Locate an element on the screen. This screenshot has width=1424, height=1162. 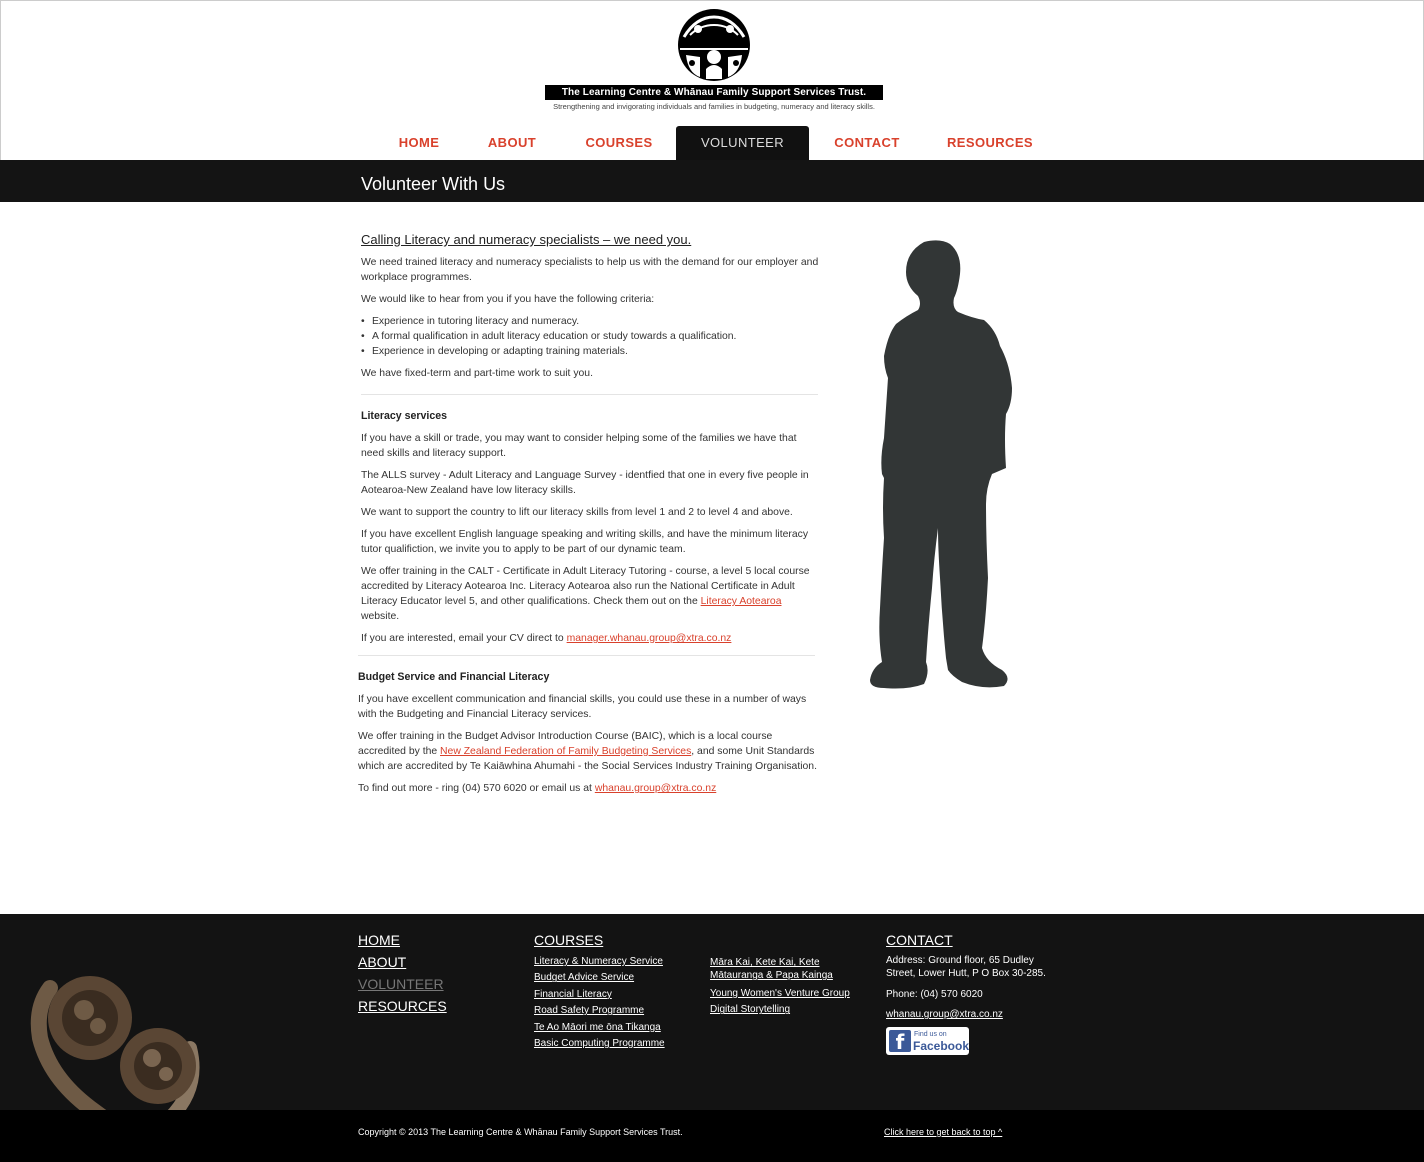
maori-emblem-icon is located at coordinates (714, 45).